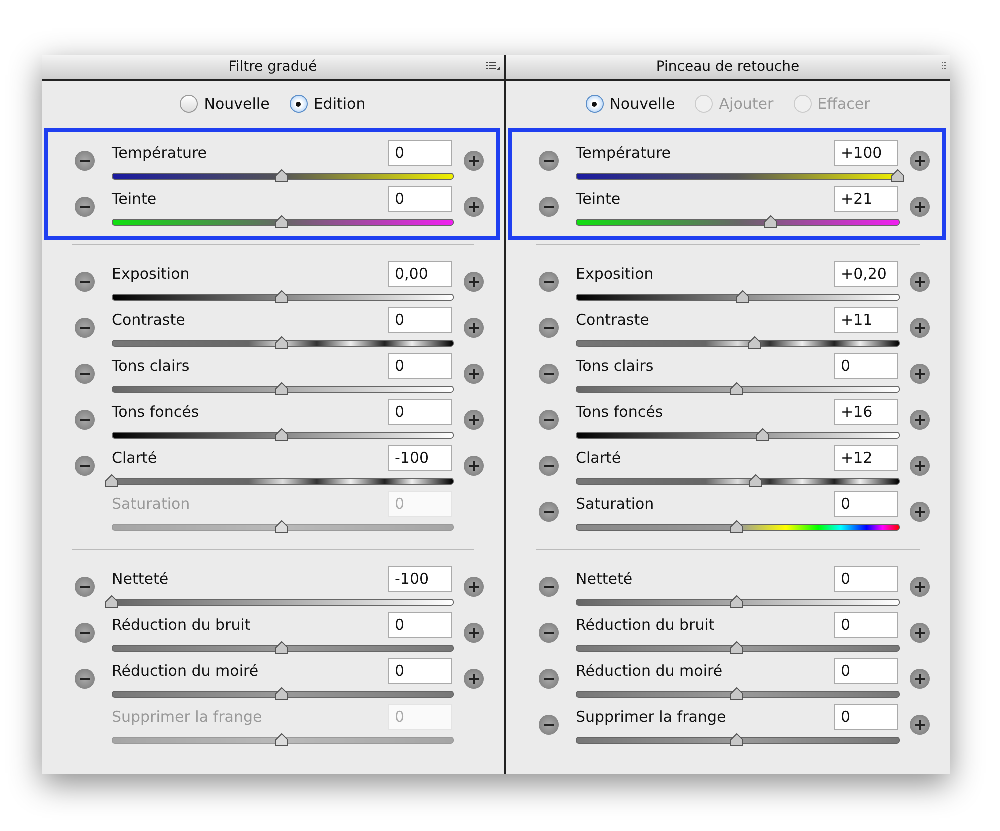 This screenshot has height=831, width=1000. Describe the element at coordinates (866, 457) in the screenshot. I see `value-field: +12` at that location.